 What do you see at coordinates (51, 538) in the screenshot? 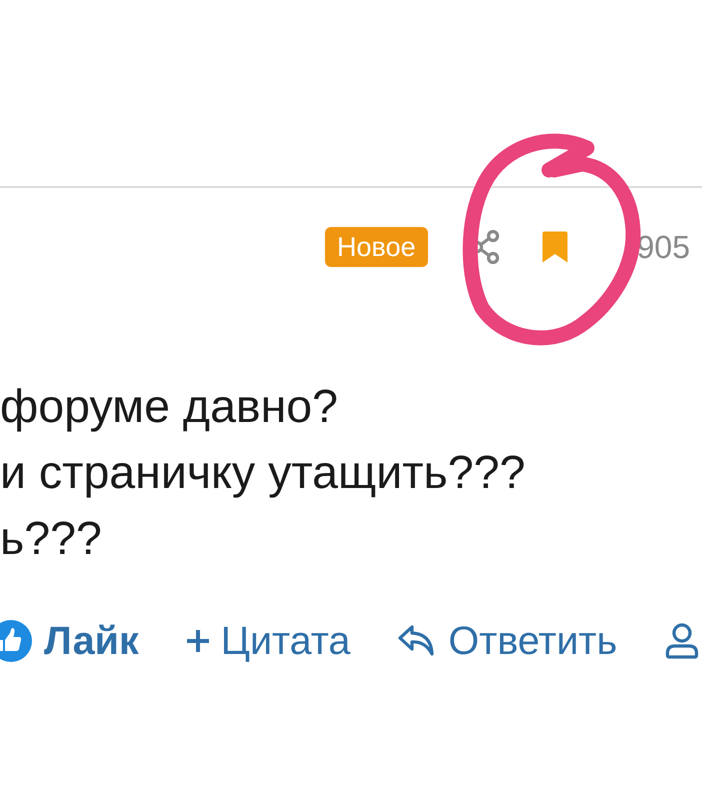
I see `post-text-line: ь???` at bounding box center [51, 538].